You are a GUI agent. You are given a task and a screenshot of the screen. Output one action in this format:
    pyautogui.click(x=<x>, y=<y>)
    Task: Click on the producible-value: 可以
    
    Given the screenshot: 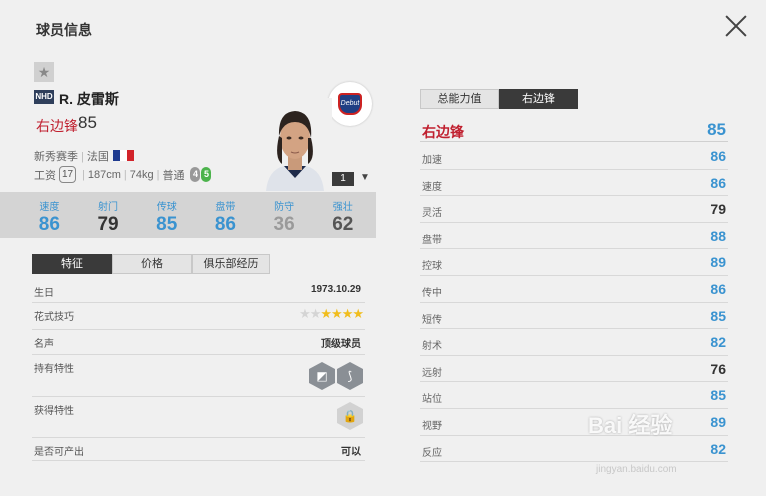 What is the action you would take?
    pyautogui.click(x=351, y=452)
    